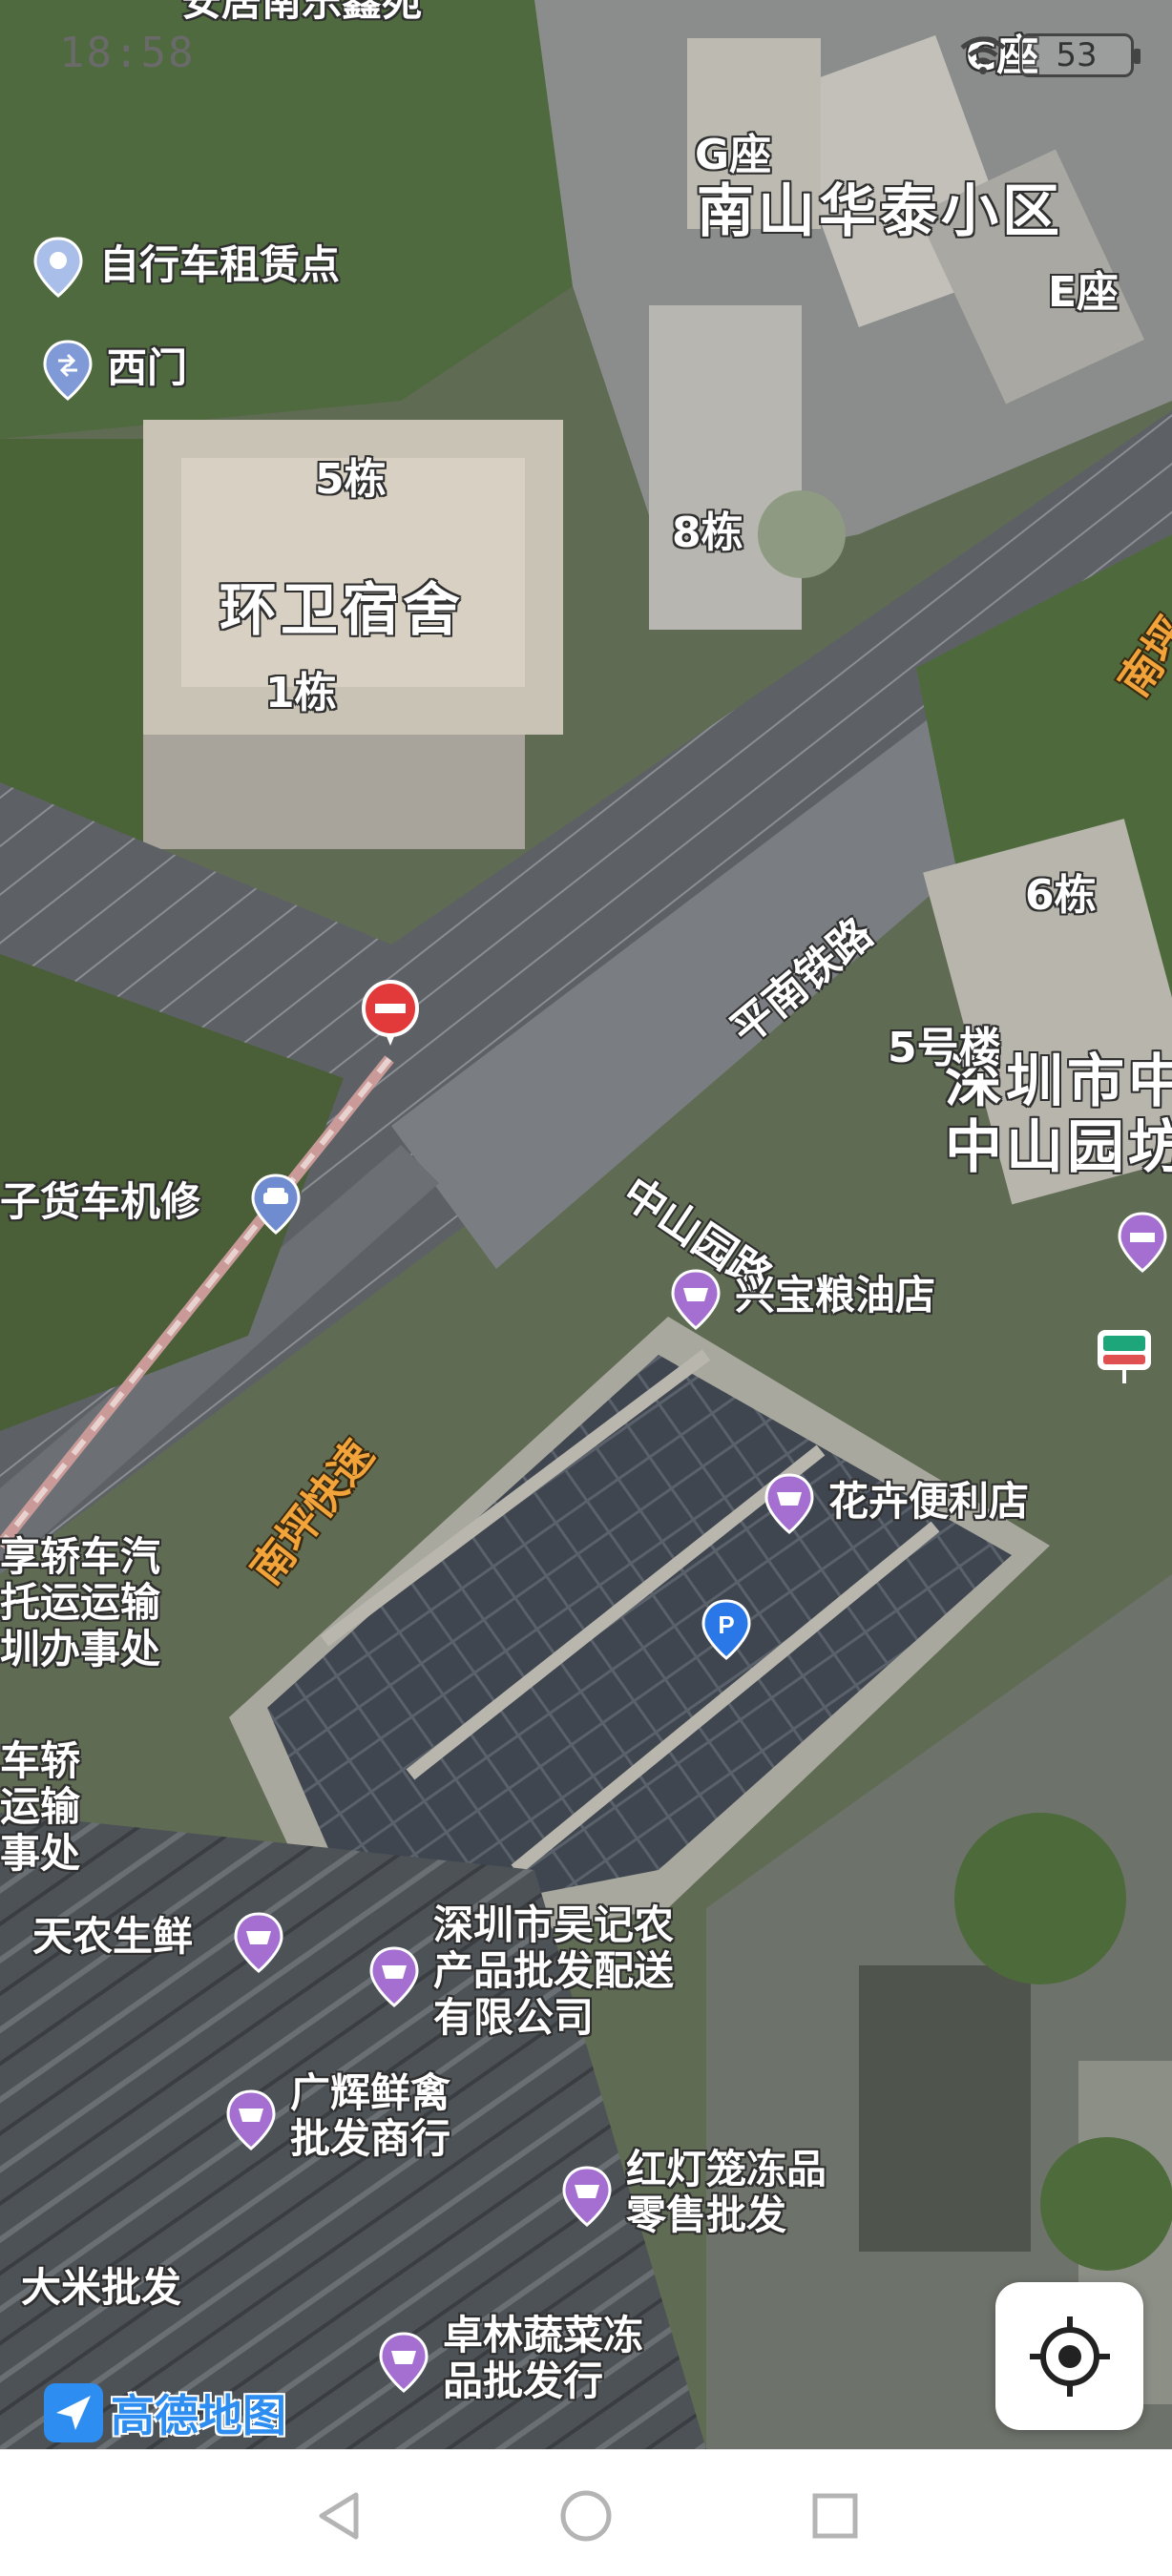  I want to click on poi-label-huahui: 花卉便利店, so click(929, 1501).